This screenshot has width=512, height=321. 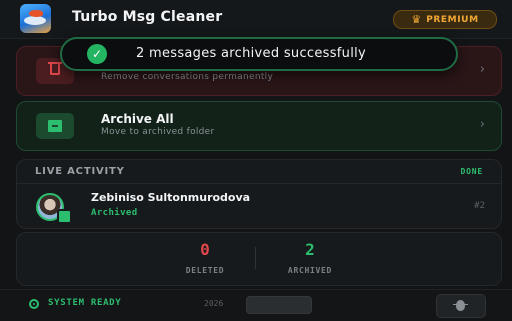 I want to click on activity-status: DONE, so click(x=471, y=171).